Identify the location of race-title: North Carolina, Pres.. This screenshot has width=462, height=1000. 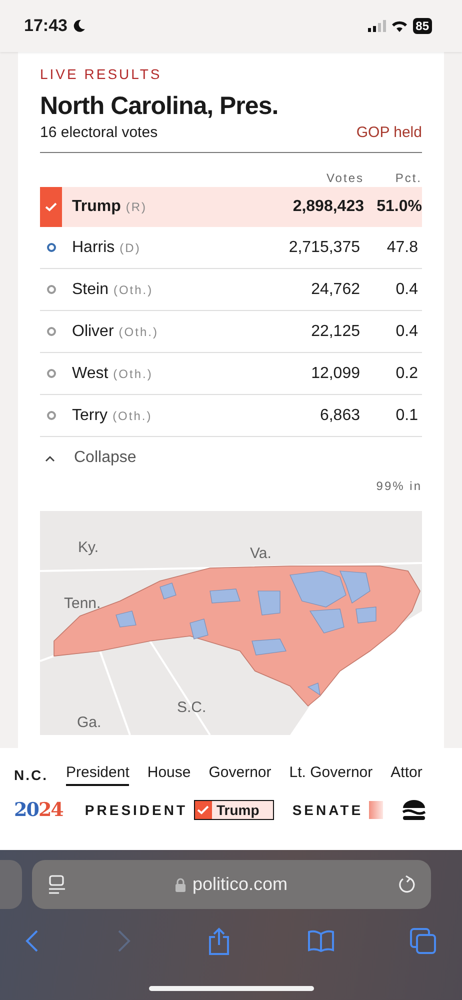
(160, 106).